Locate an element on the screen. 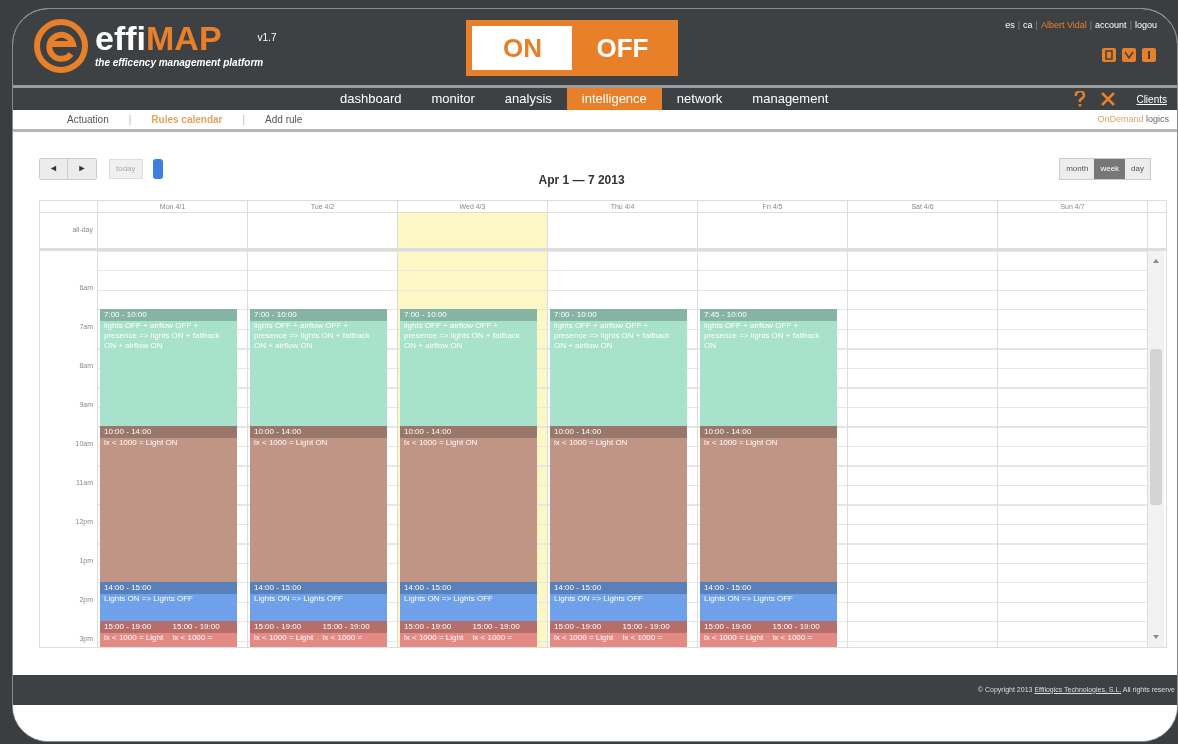 Image resolution: width=1178 pixels, height=744 pixels. day-column is located at coordinates (473, 449).